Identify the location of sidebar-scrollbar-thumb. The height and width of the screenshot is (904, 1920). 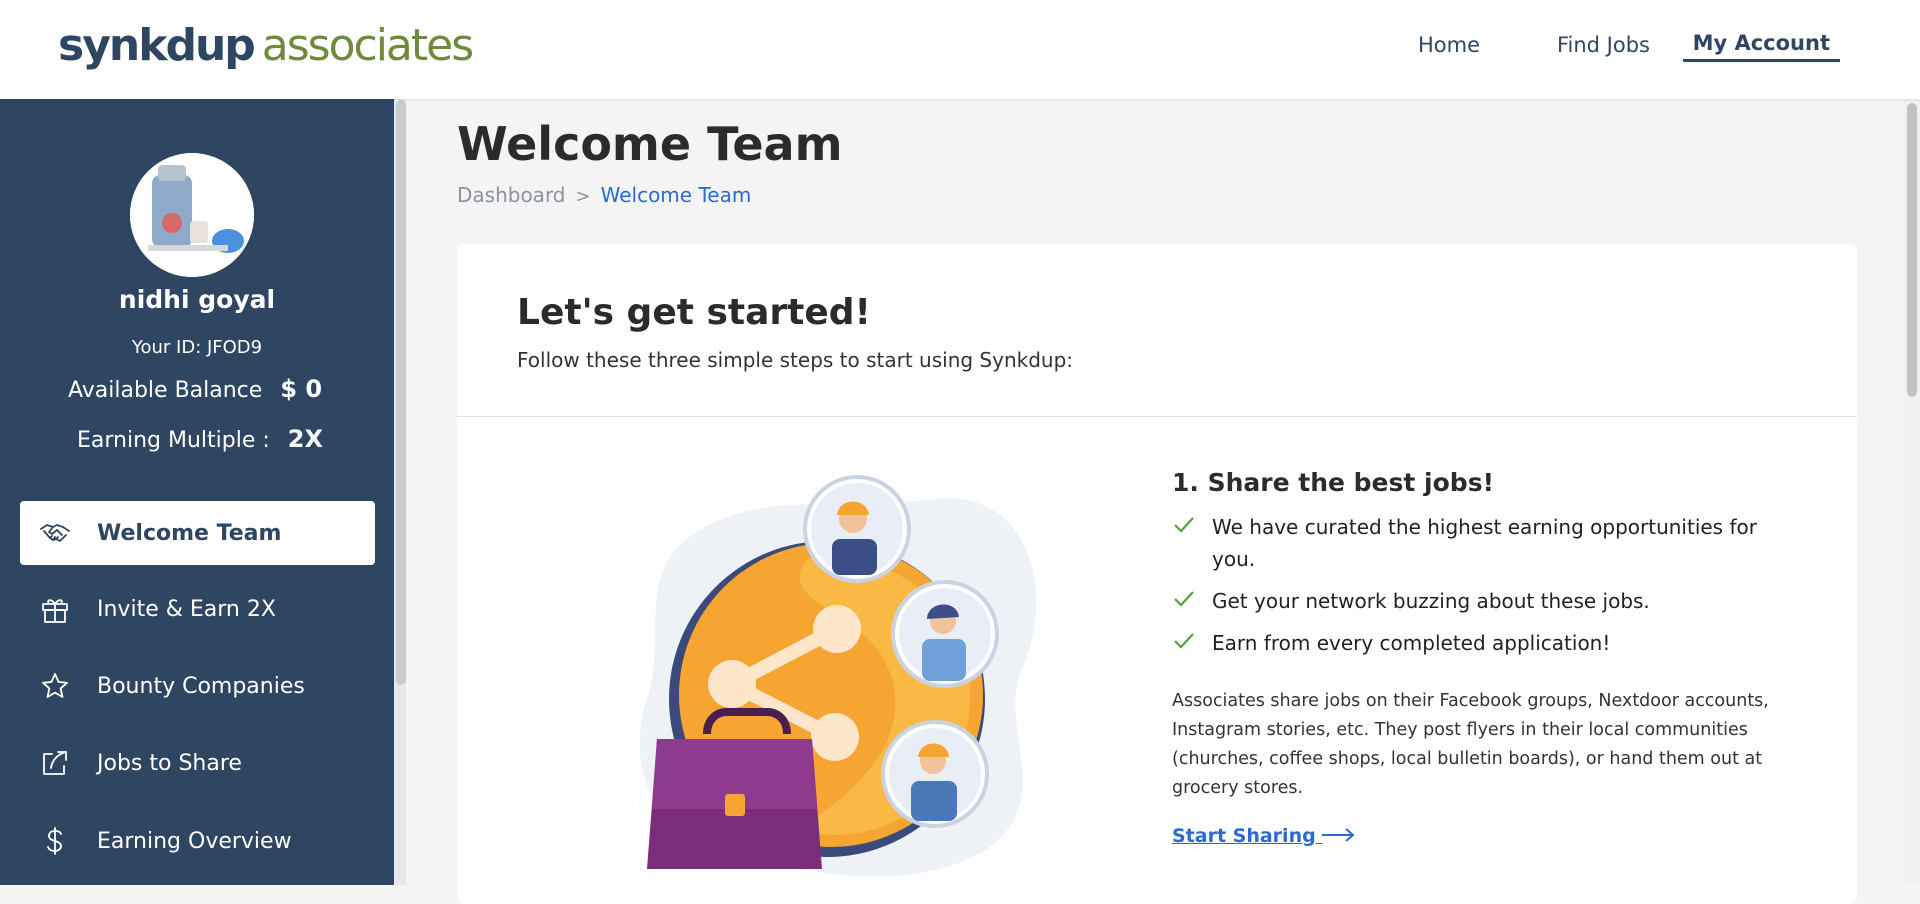
(401, 392).